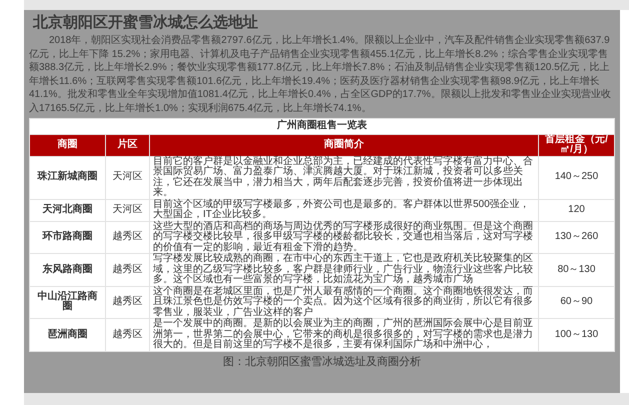 The image size is (629, 405). Describe the element at coordinates (576, 334) in the screenshot. I see `table-cell: 100～130` at that location.